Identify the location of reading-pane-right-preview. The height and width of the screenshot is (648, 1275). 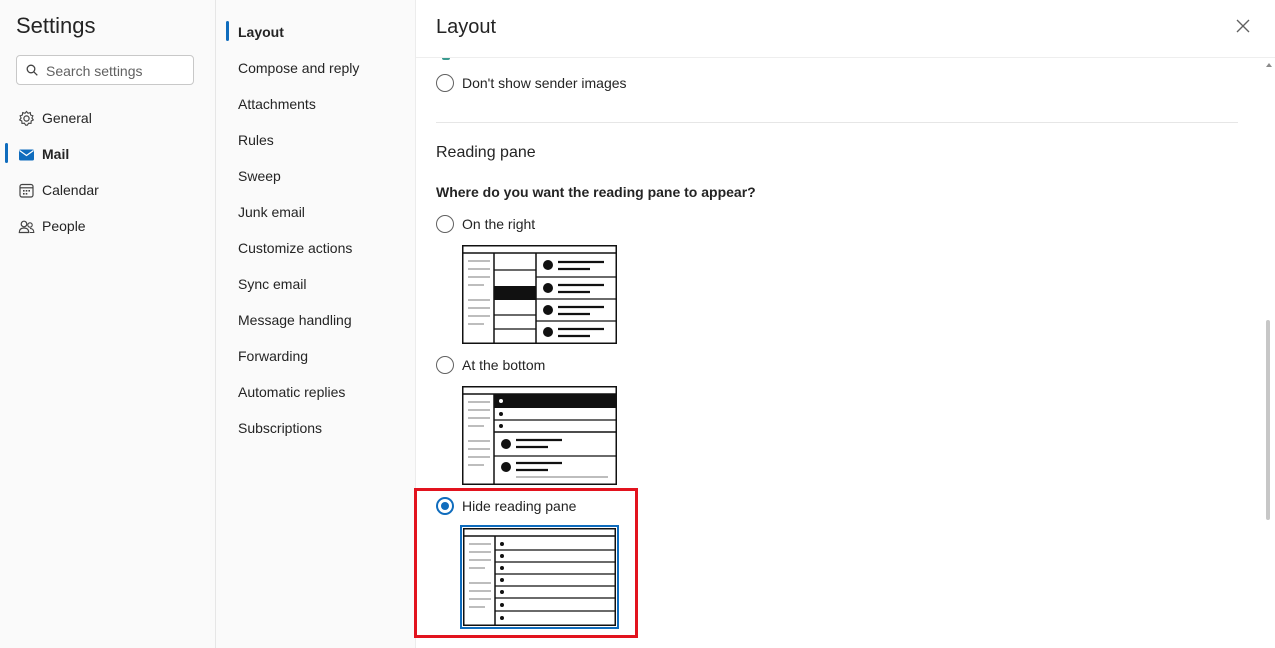
(539, 294).